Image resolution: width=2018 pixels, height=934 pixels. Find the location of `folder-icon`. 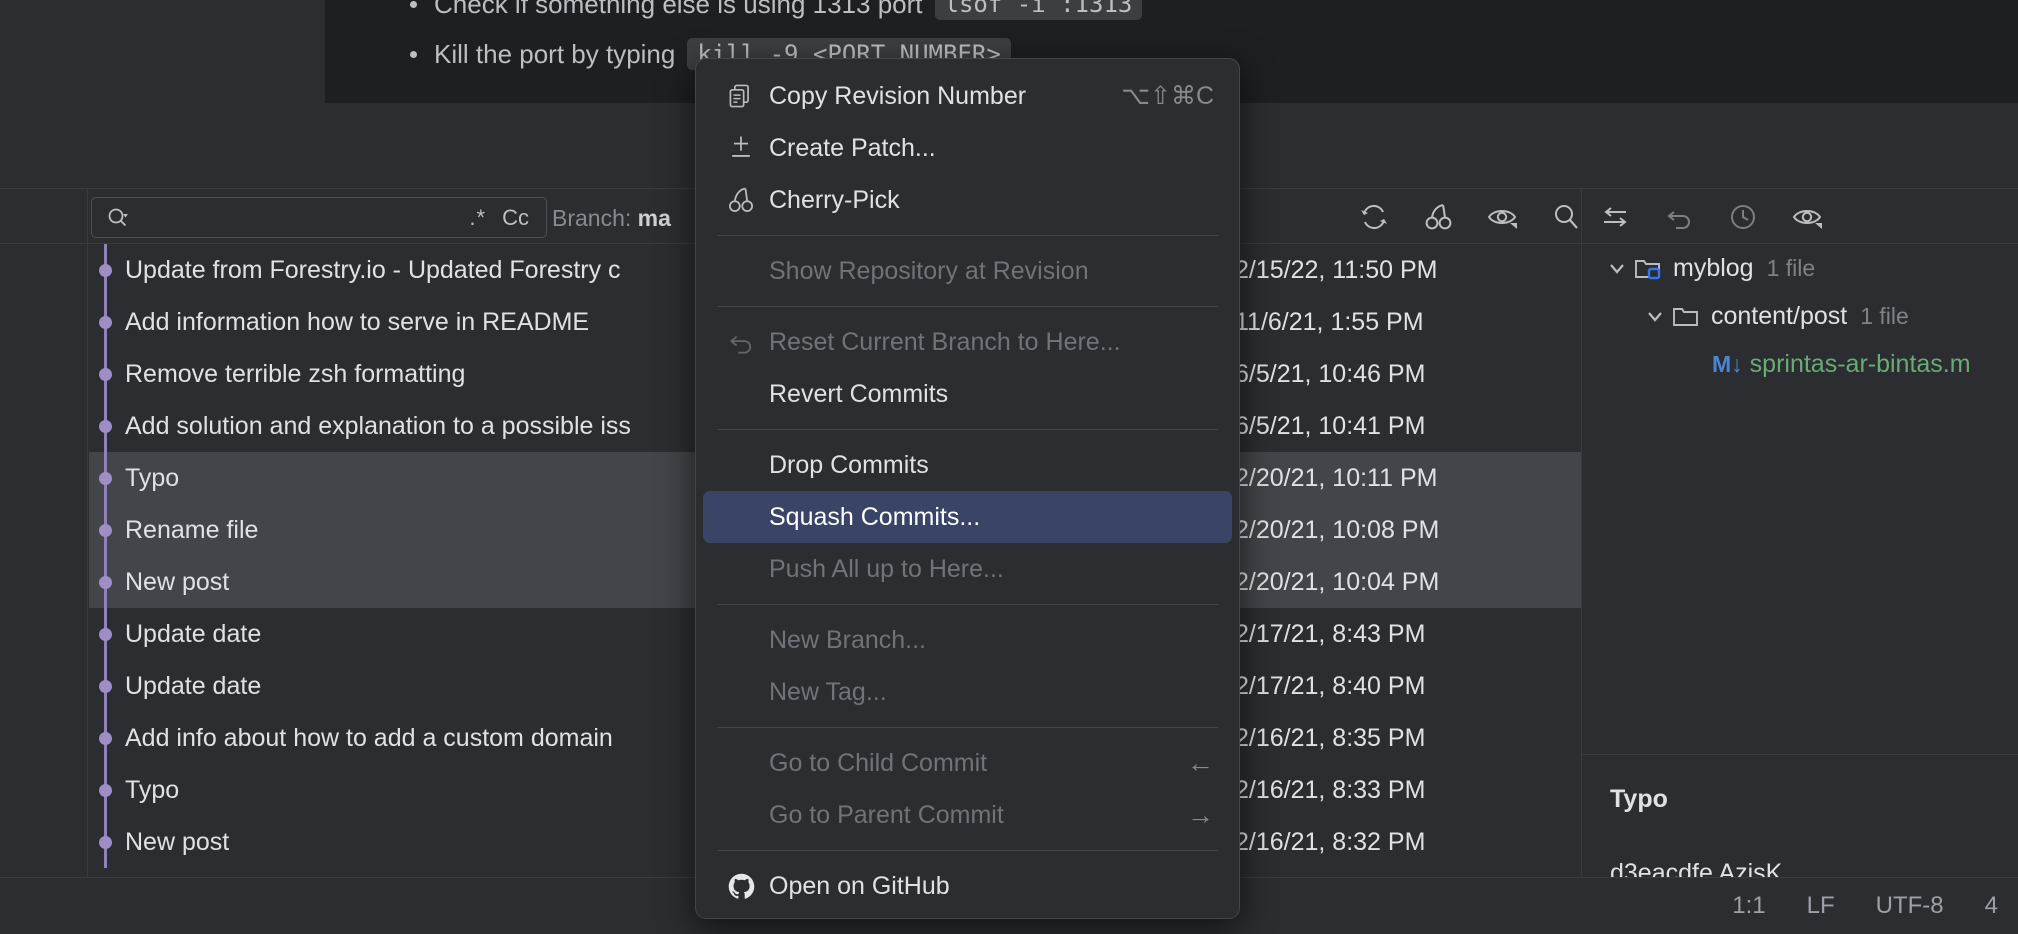

folder-icon is located at coordinates (1686, 316).